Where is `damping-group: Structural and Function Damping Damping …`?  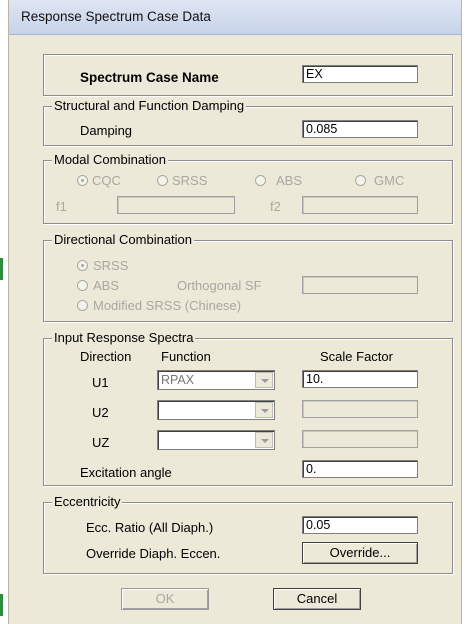
damping-group: Structural and Function Damping Damping … is located at coordinates (248, 122).